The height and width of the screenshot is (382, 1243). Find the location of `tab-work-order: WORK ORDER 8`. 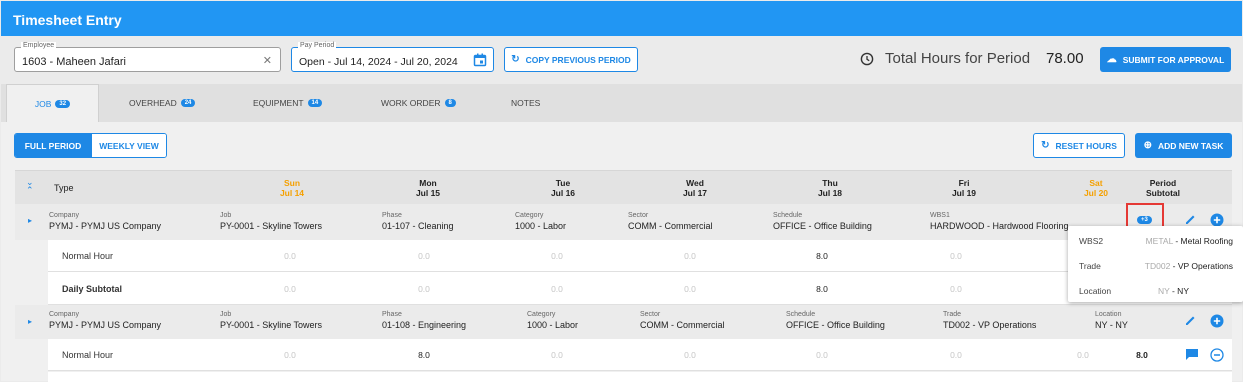

tab-work-order: WORK ORDER 8 is located at coordinates (418, 103).